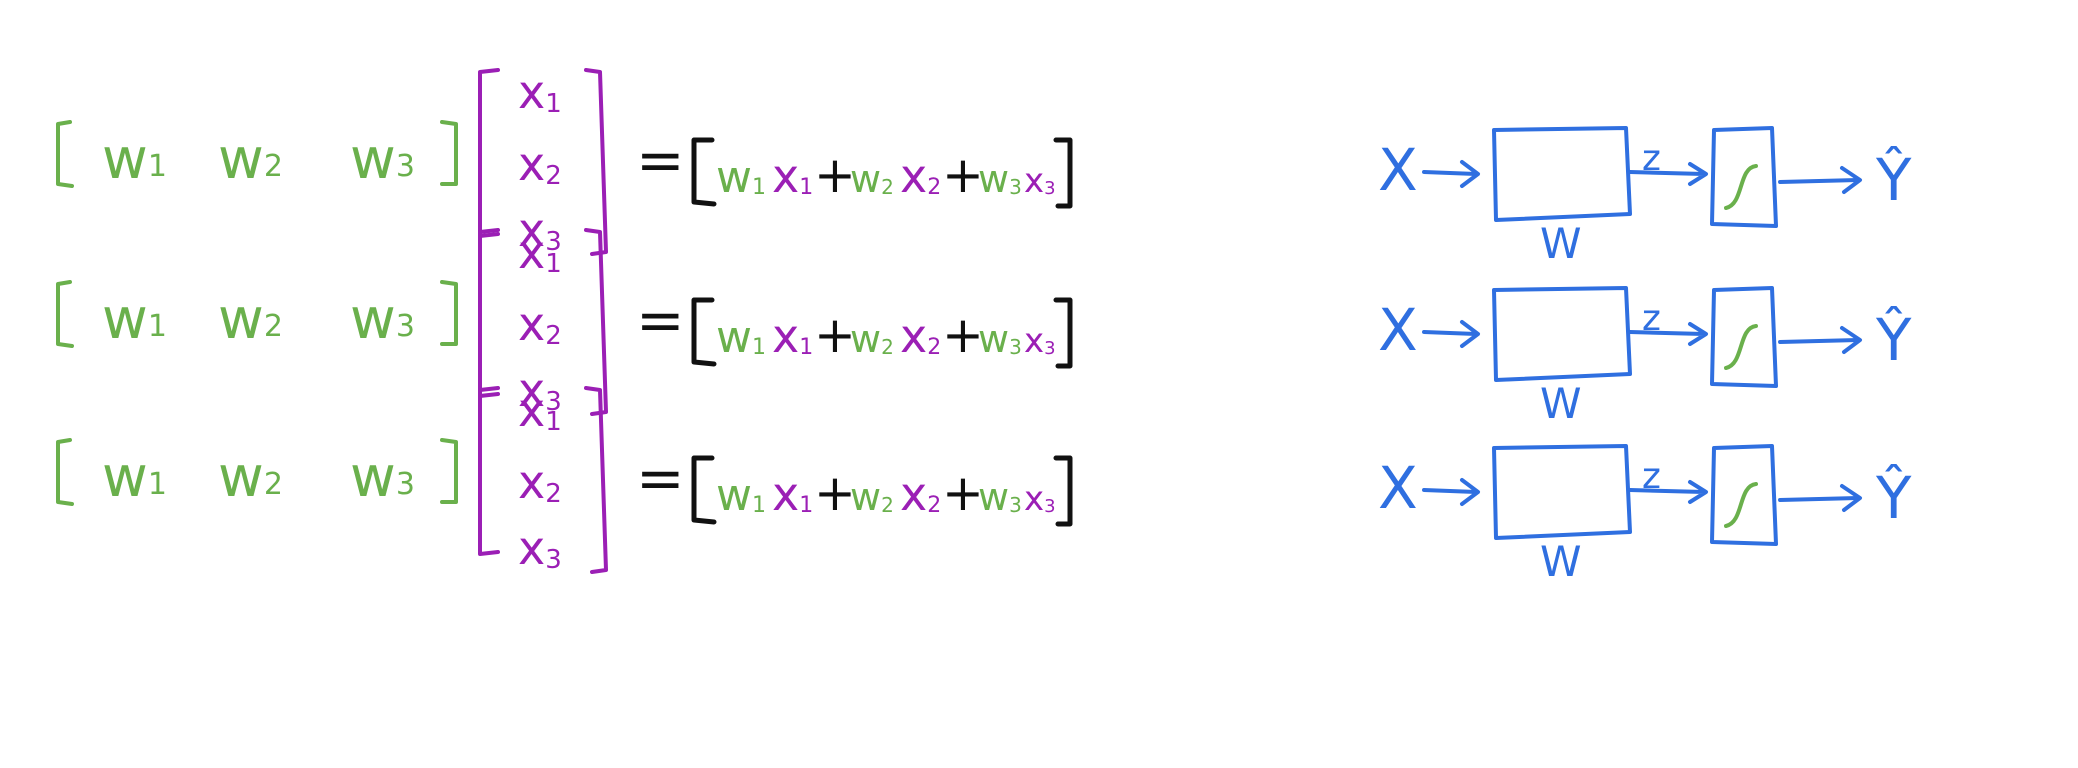  Describe the element at coordinates (1645, 357) in the screenshot. I see `flow-row-2: X Wz Ŷ` at that location.